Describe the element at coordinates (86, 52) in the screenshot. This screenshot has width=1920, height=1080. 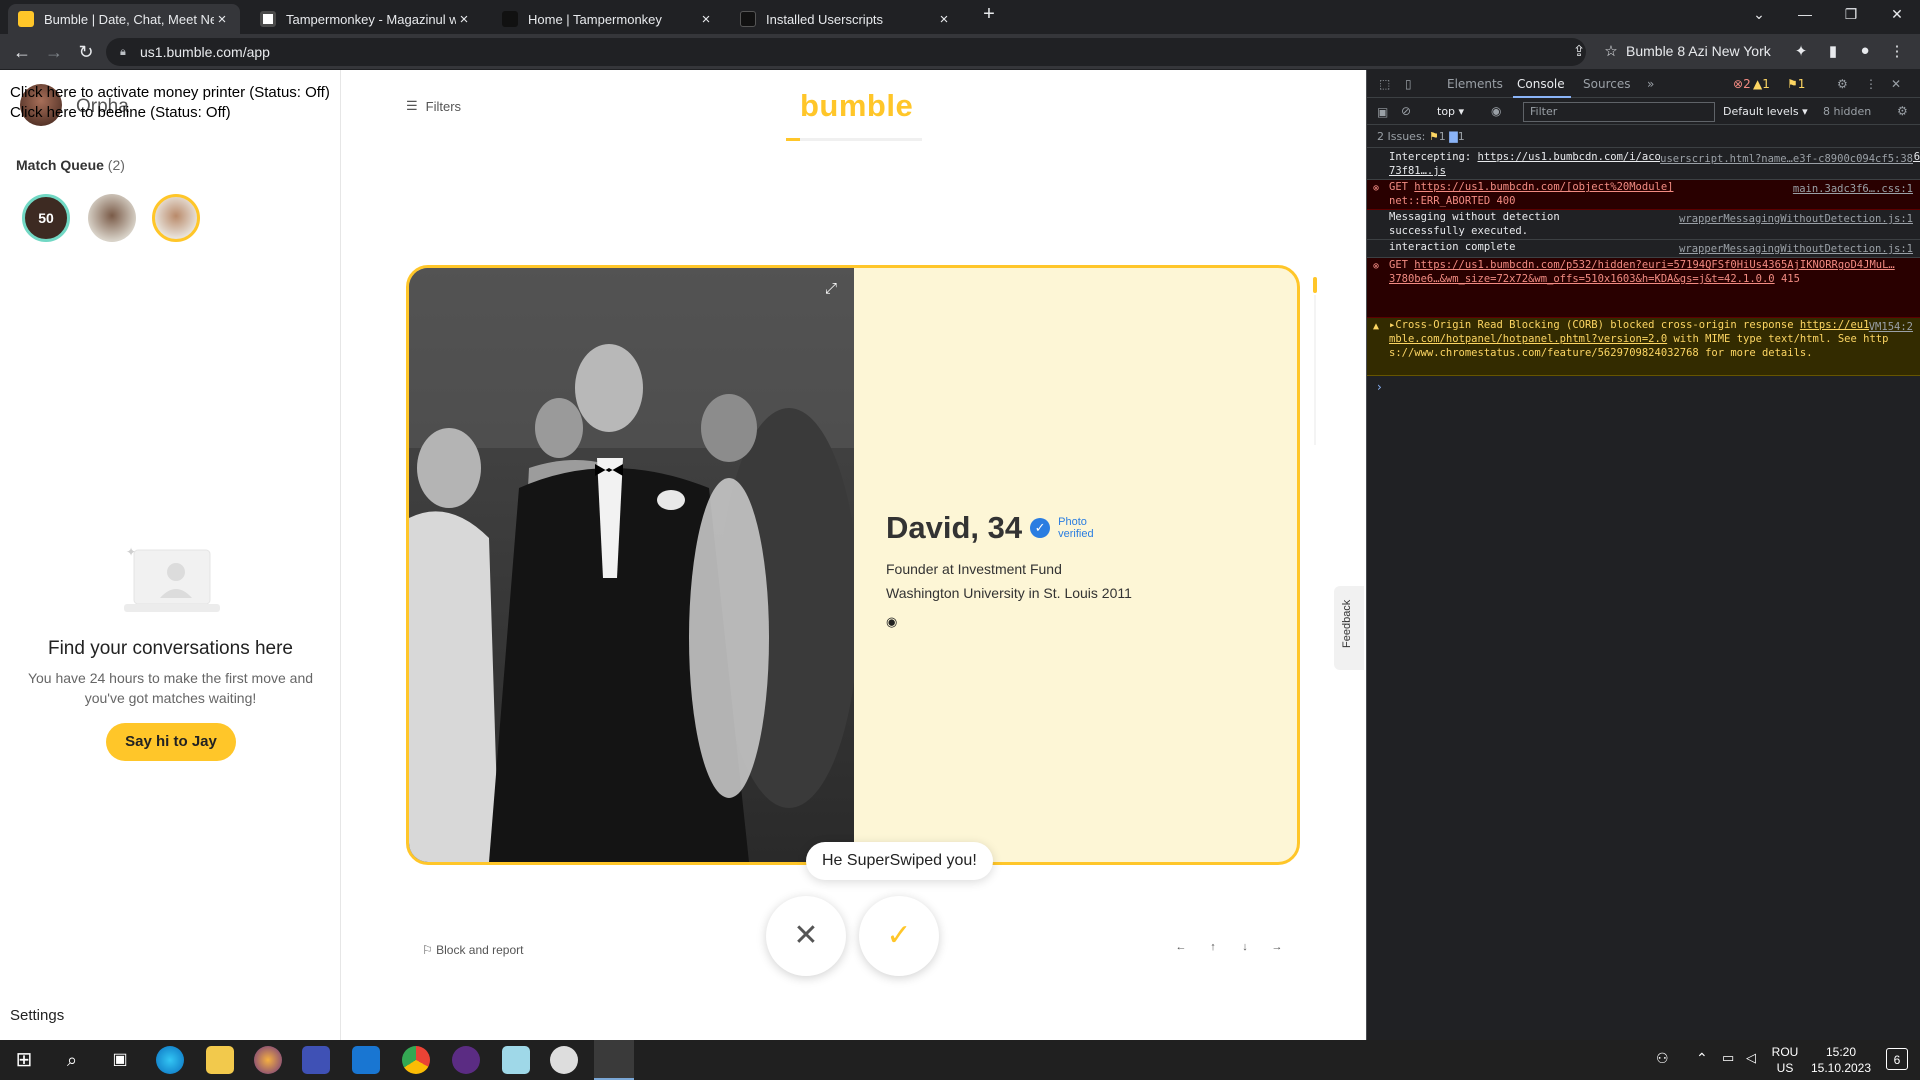
I see `reload-icon: ↻` at that location.